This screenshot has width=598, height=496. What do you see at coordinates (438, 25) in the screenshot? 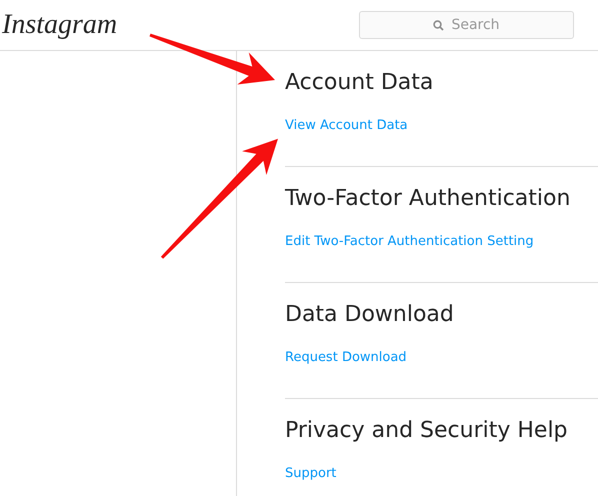
I see `search-icon` at bounding box center [438, 25].